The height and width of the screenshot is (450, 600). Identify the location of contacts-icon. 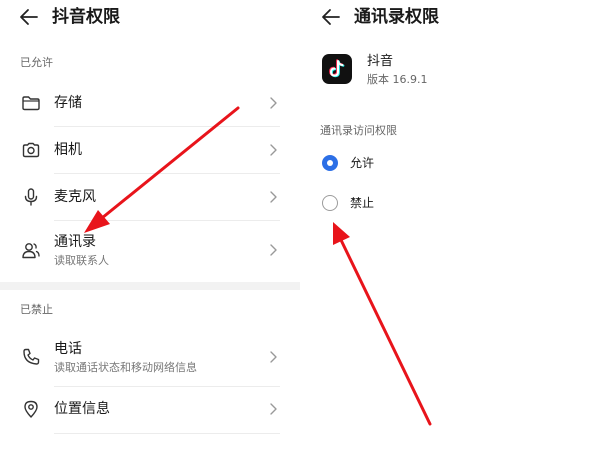
(31, 251).